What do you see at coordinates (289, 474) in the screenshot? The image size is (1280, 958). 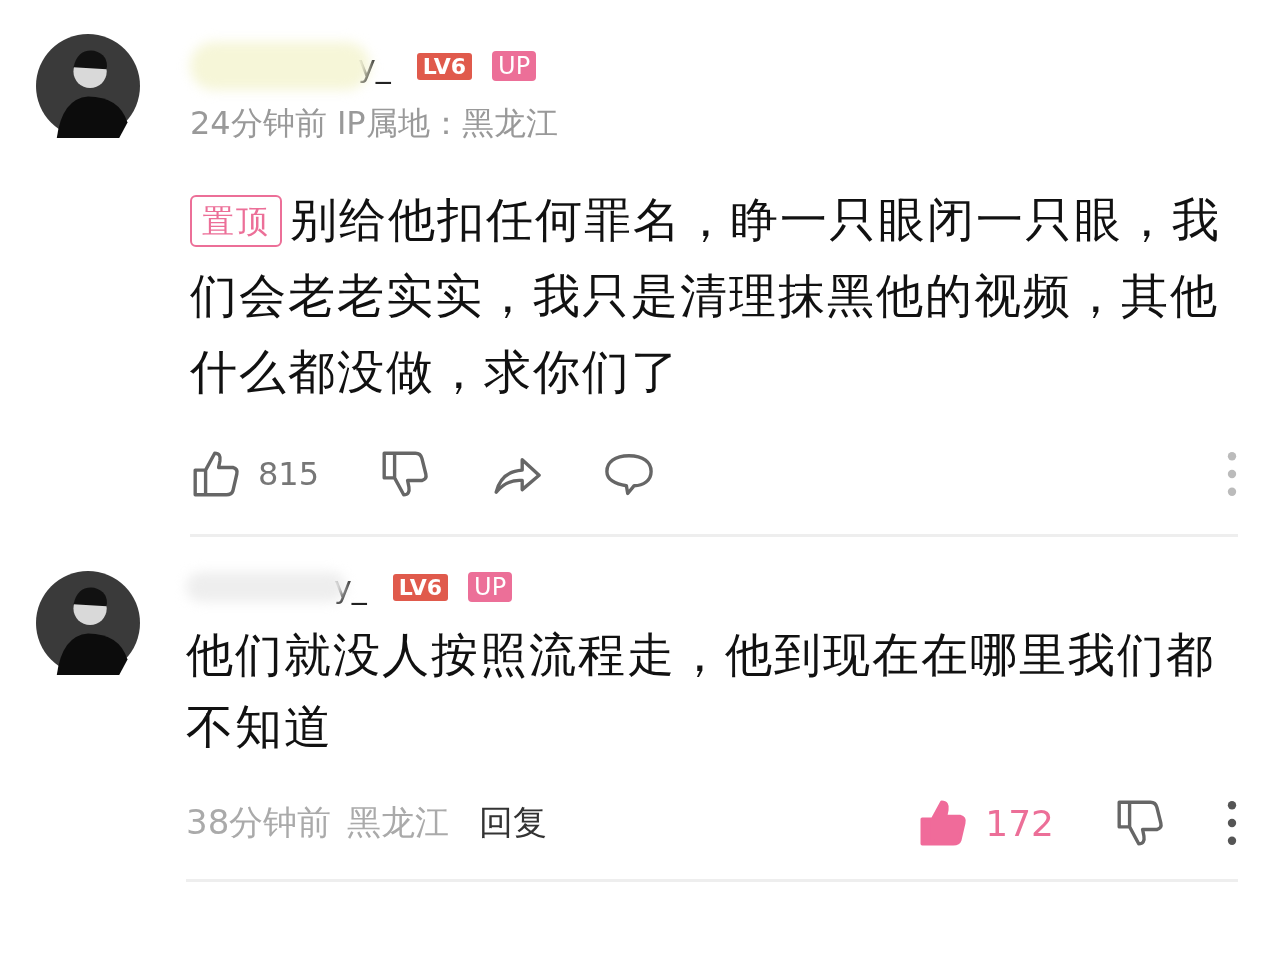 I see `like-count: 815` at bounding box center [289, 474].